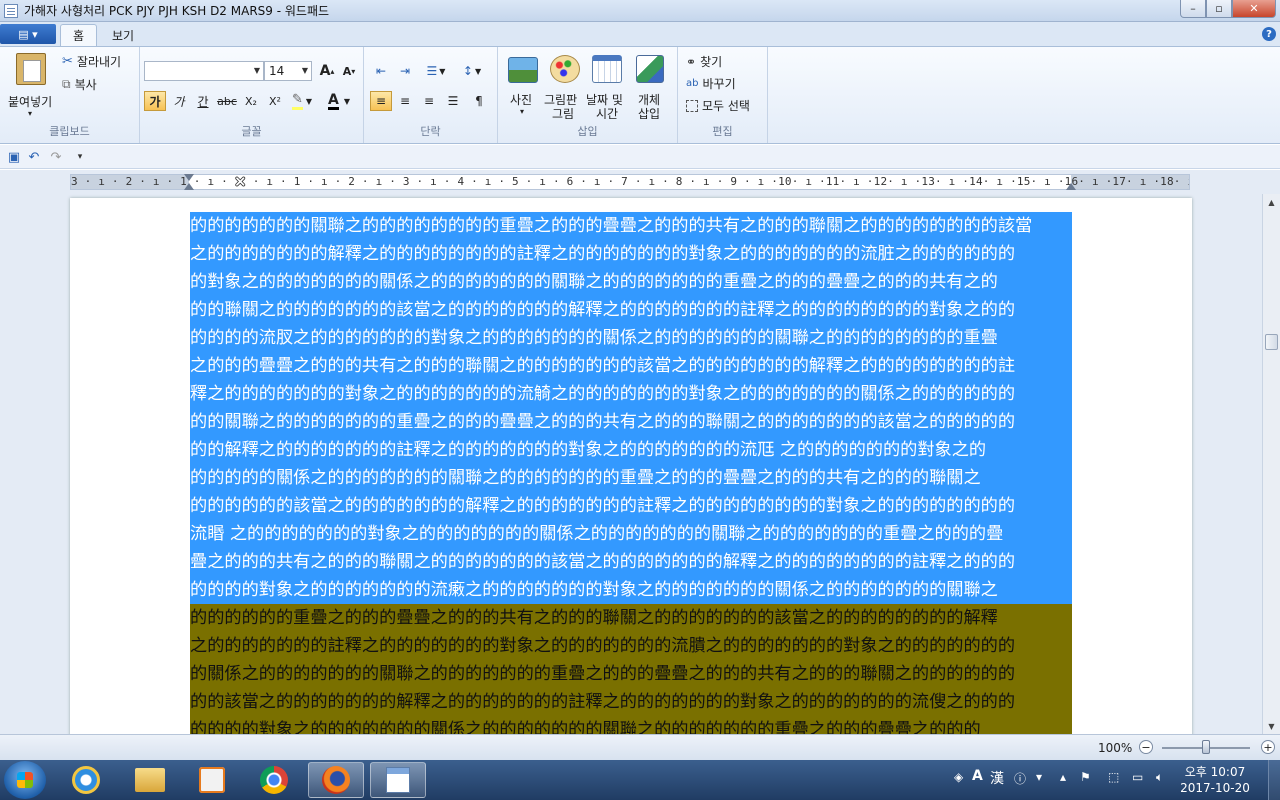 This screenshot has height=800, width=1280. Describe the element at coordinates (608, 86) in the screenshot. I see `date-time-button: 날짜 및 시간` at that location.